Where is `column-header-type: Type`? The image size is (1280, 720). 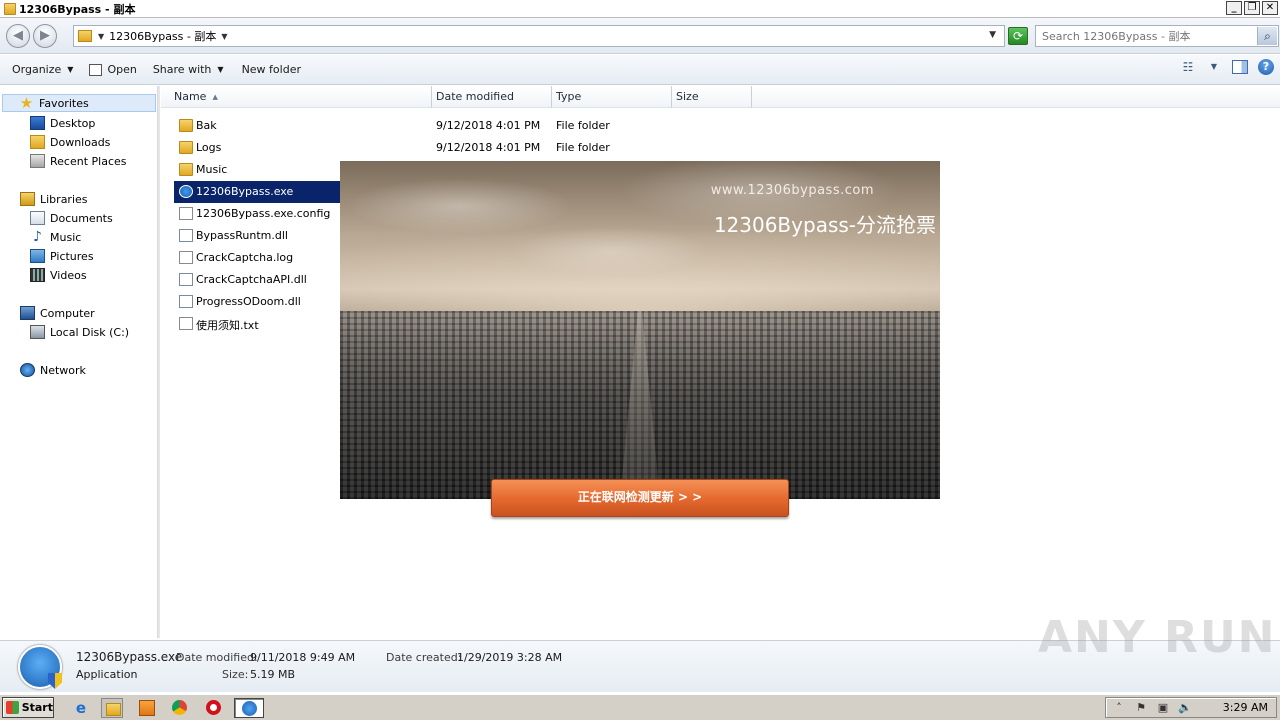
column-header-type: Type is located at coordinates (612, 97).